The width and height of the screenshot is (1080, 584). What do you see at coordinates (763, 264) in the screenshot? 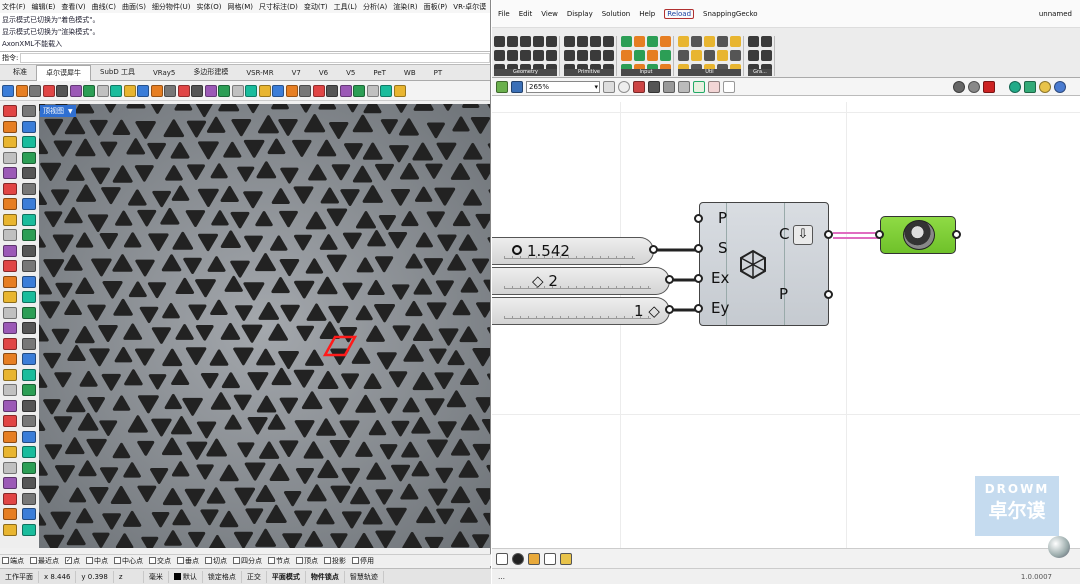
I see `voronoi-pattern-component: P S Ex Ey C P ⇩` at bounding box center [763, 264].